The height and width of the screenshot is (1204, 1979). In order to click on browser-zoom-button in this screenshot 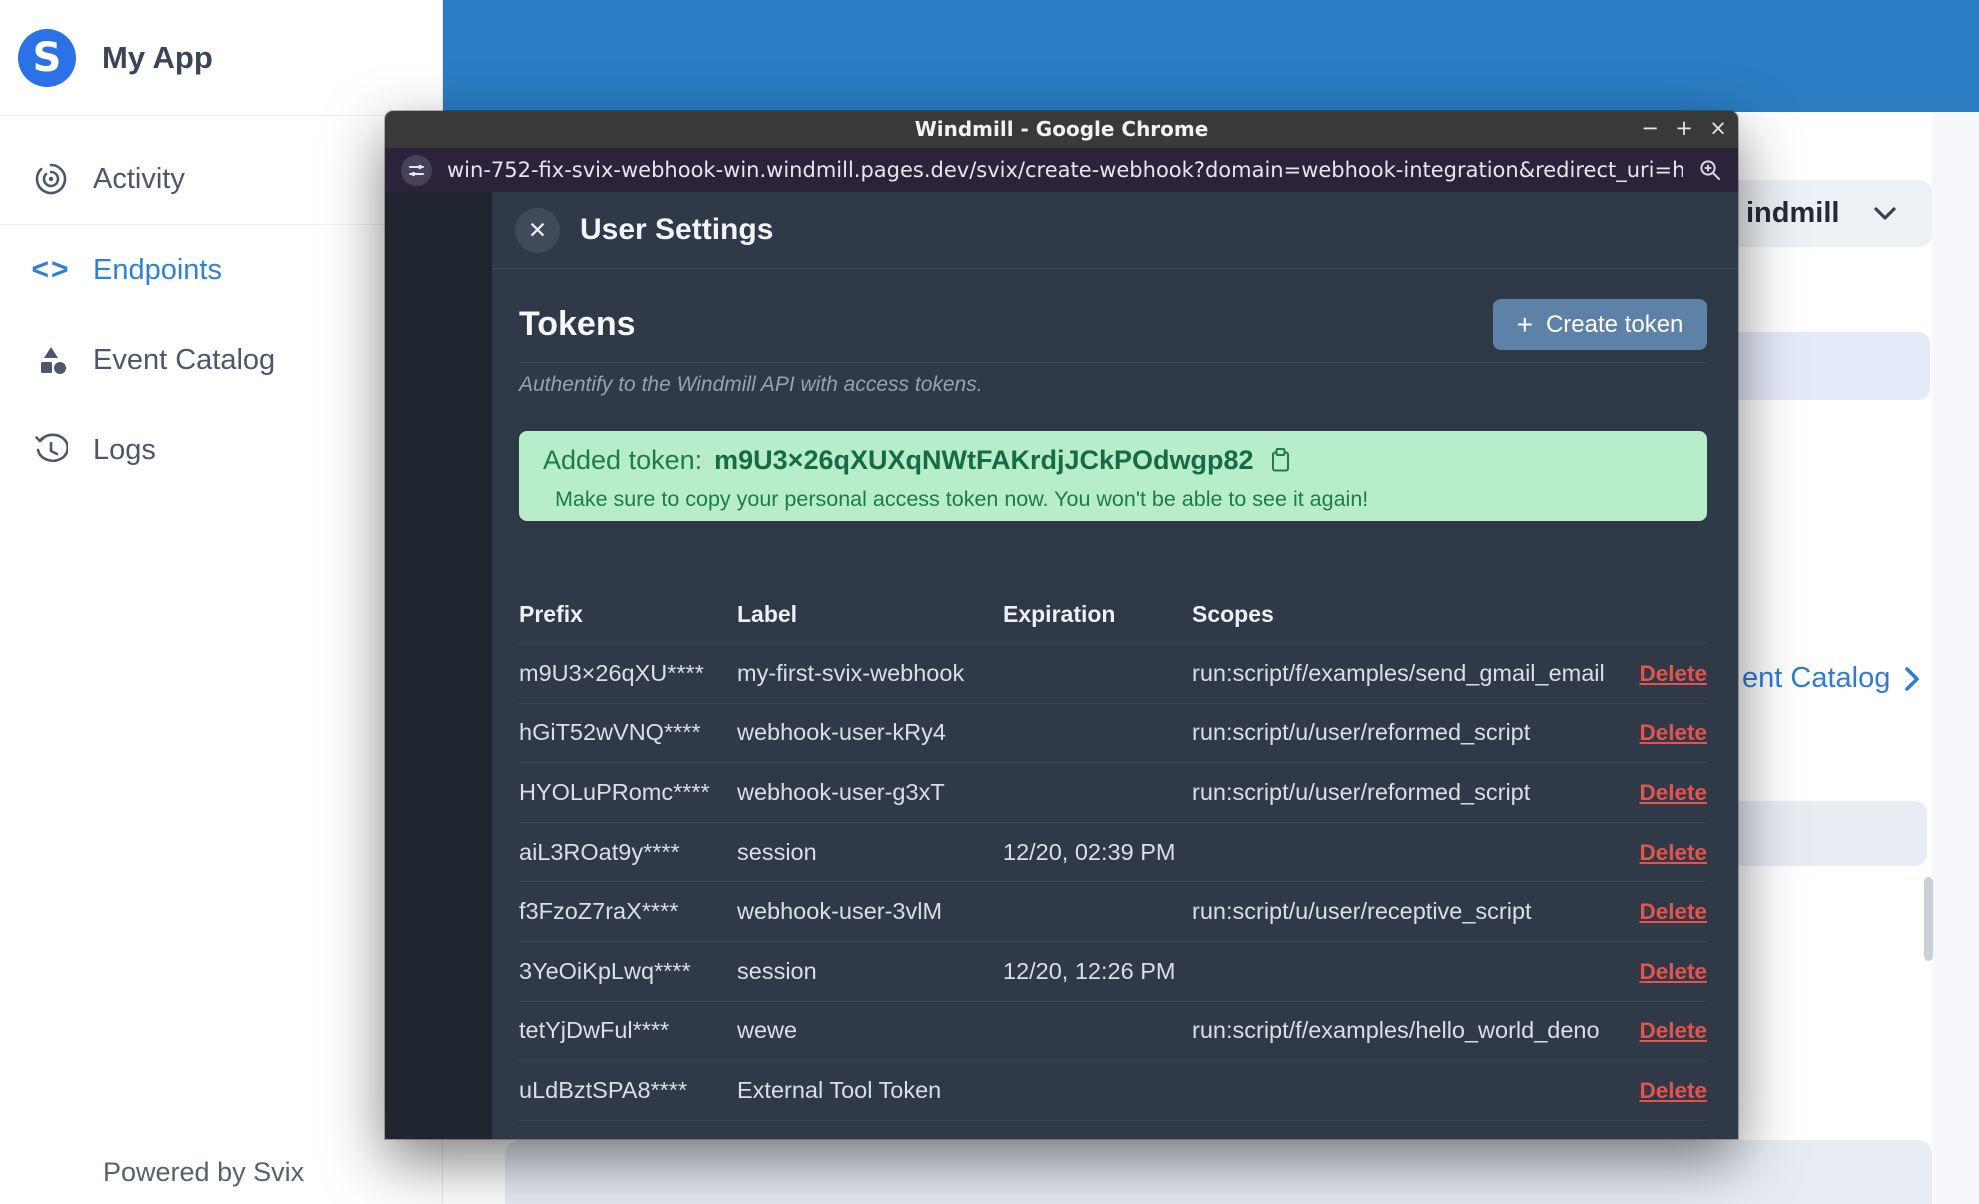, I will do `click(1710, 170)`.